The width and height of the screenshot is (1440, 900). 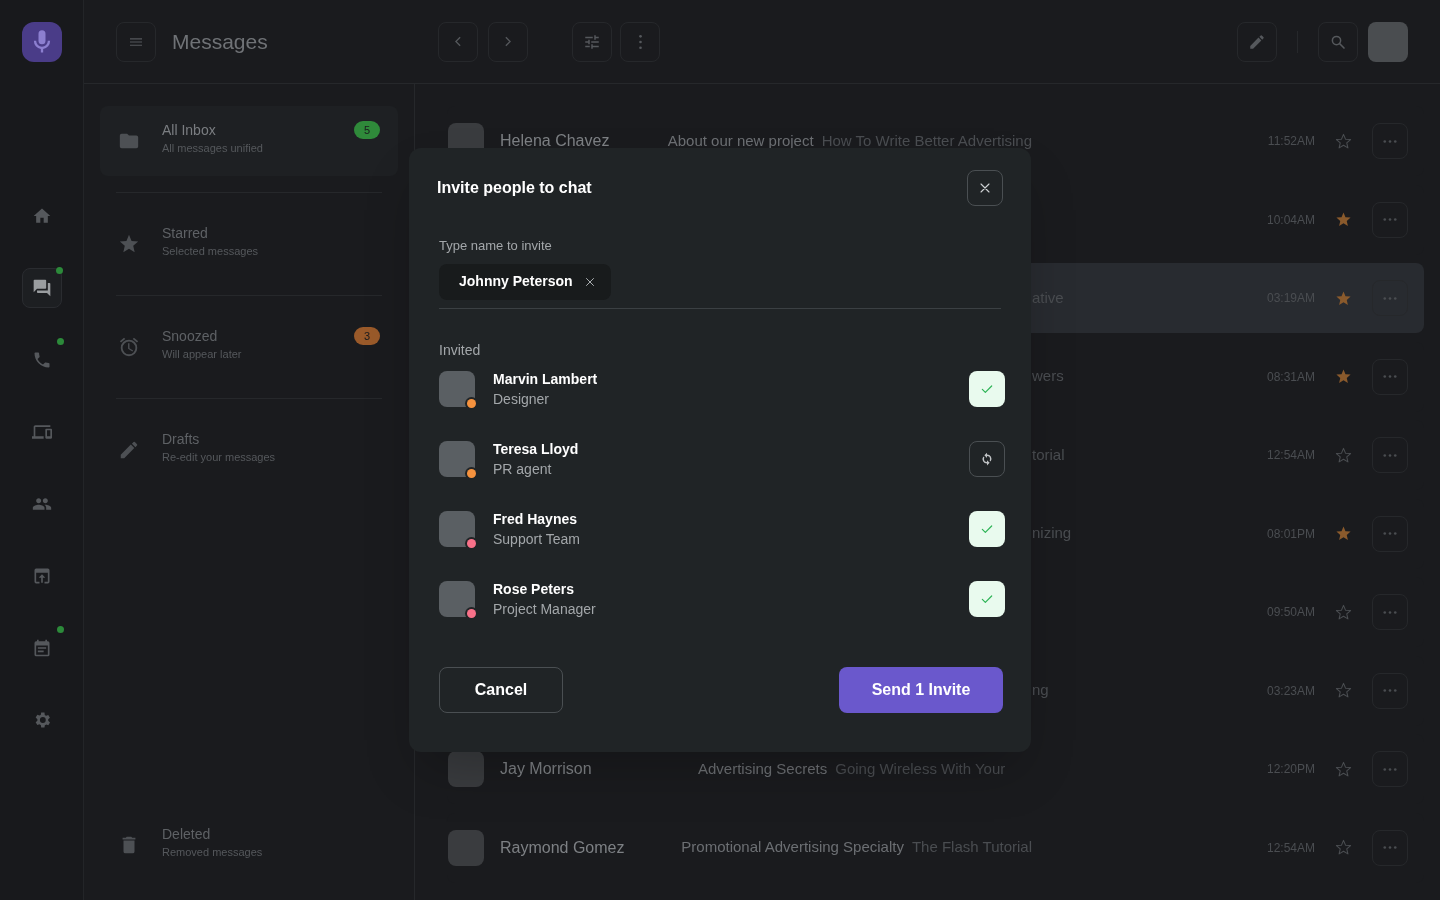 I want to click on folder-item: Deleted Removed messages, so click(x=249, y=845).